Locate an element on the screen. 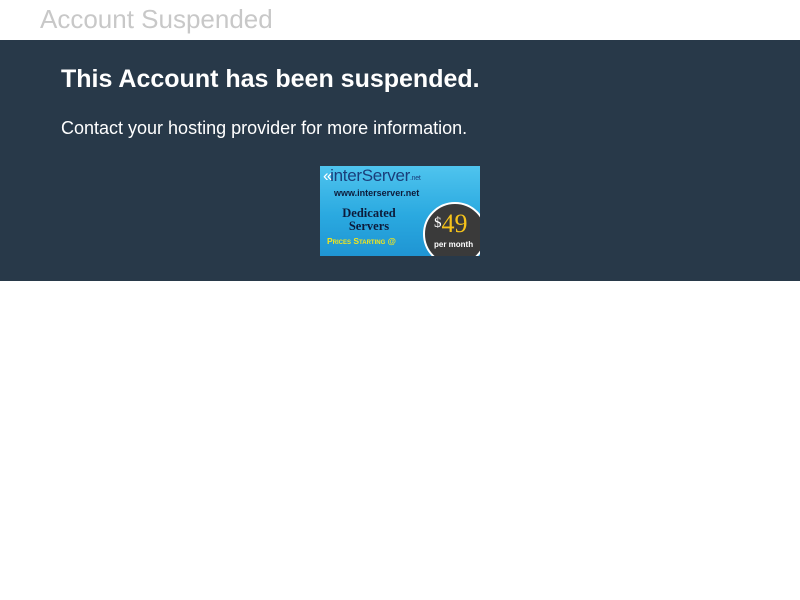  interserver-logo-tld: .net is located at coordinates (415, 178).